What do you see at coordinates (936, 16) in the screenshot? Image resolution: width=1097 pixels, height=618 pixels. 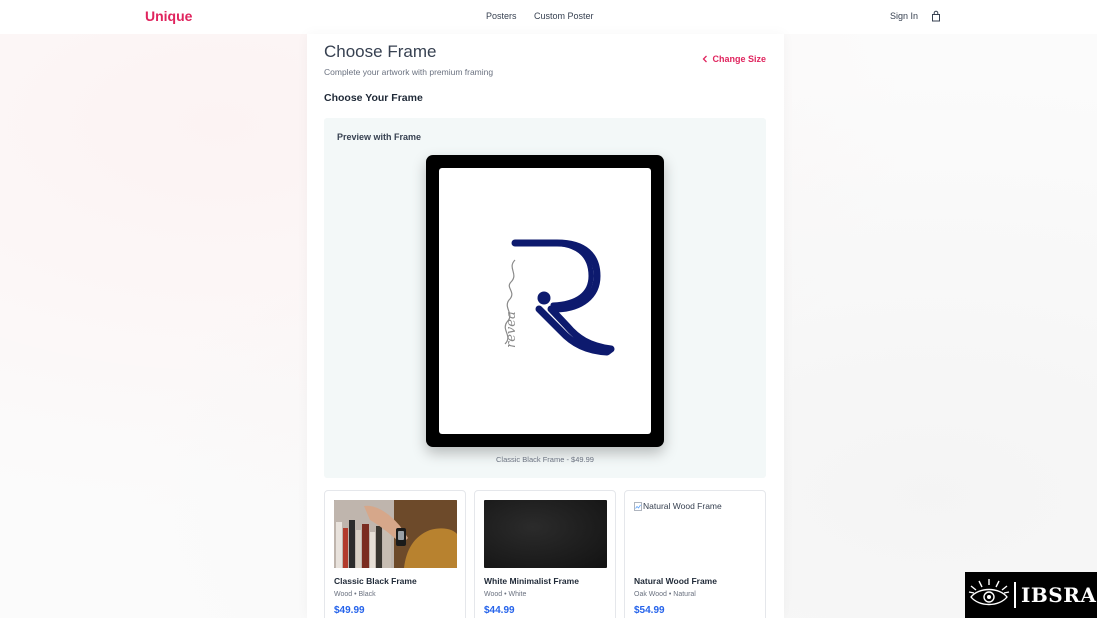 I see `shopping-bag-icon` at bounding box center [936, 16].